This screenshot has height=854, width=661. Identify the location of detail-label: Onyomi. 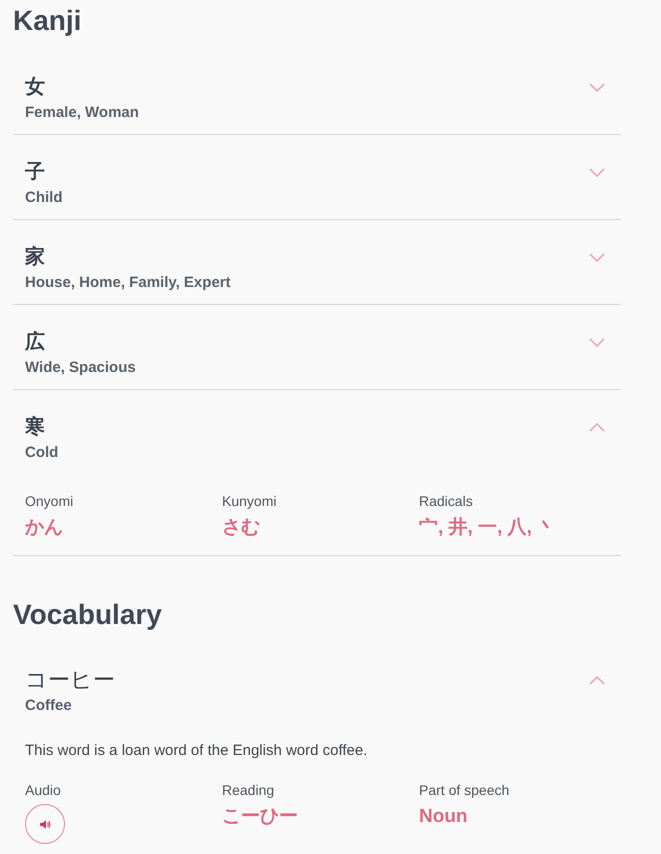
(49, 501).